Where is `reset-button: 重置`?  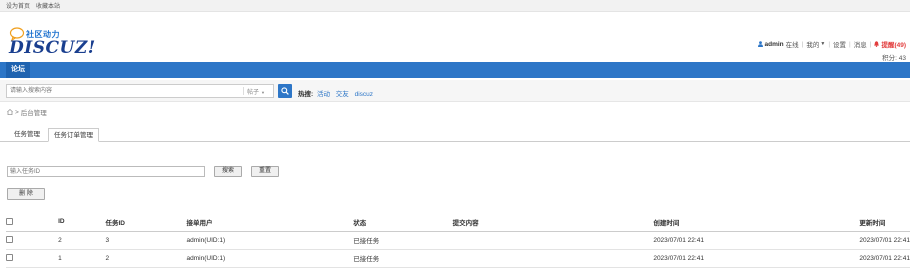
reset-button: 重置 is located at coordinates (265, 171).